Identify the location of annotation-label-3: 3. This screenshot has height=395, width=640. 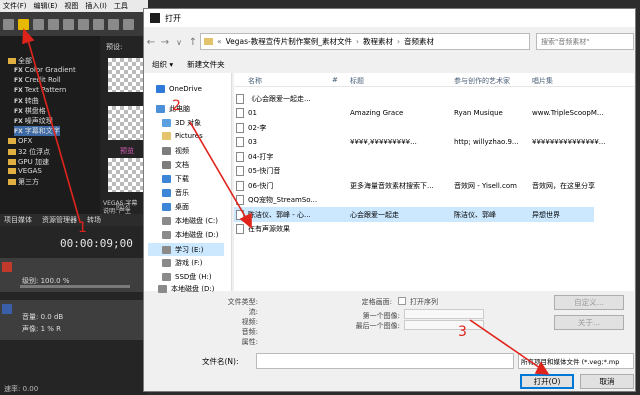
(462, 332).